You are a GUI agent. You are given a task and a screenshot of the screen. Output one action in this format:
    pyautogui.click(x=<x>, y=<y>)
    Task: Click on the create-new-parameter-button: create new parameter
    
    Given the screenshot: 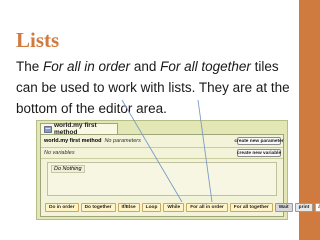 What is the action you would take?
    pyautogui.click(x=259, y=141)
    